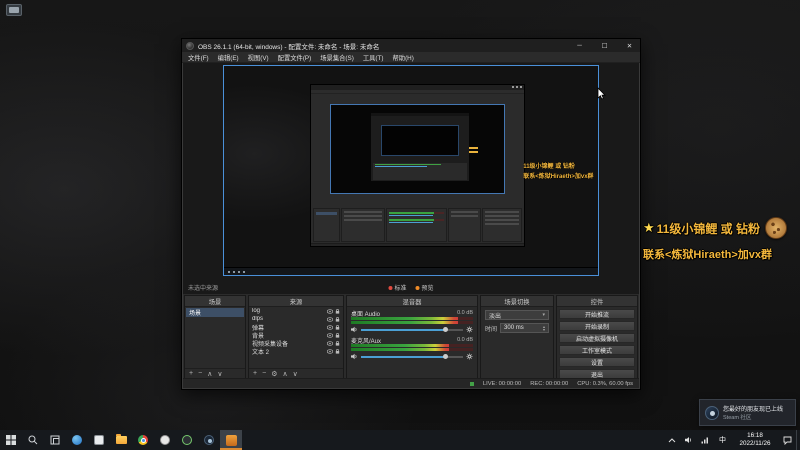 Image resolution: width=800 pixels, height=450 pixels. What do you see at coordinates (517, 301) in the screenshot?
I see `transitions-panel-title: 场景切换` at bounding box center [517, 301].